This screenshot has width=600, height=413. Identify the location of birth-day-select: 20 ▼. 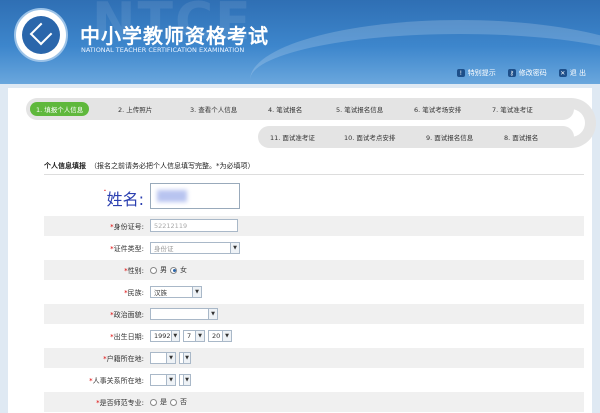
(220, 336).